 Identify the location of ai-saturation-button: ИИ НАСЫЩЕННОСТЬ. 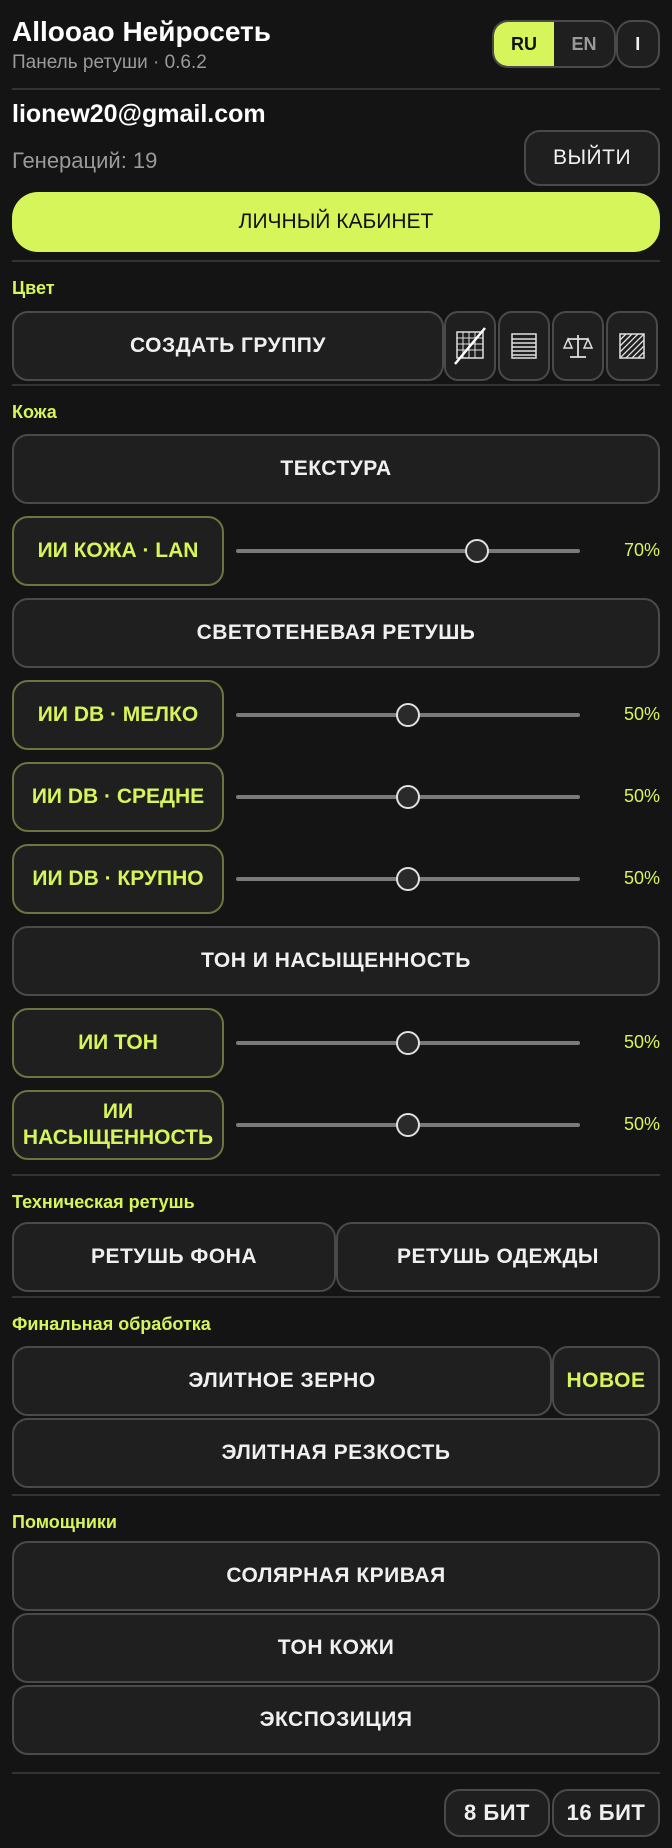
(118, 1125).